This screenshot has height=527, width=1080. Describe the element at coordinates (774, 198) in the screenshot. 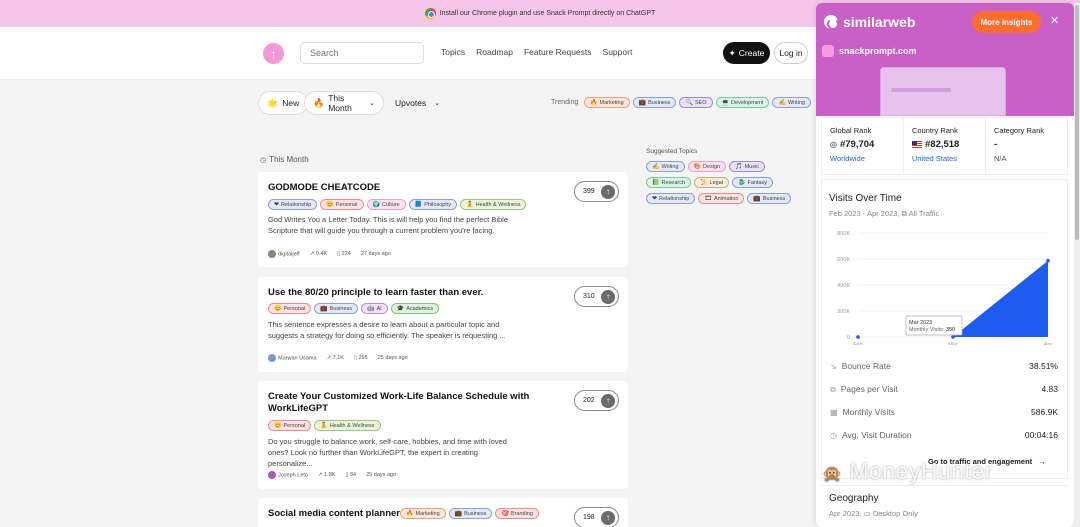

I see `topic-label: Business` at that location.